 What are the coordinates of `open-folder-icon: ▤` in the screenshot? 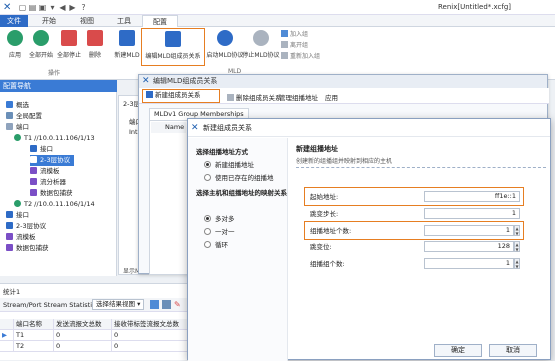 It's located at (32, 7).